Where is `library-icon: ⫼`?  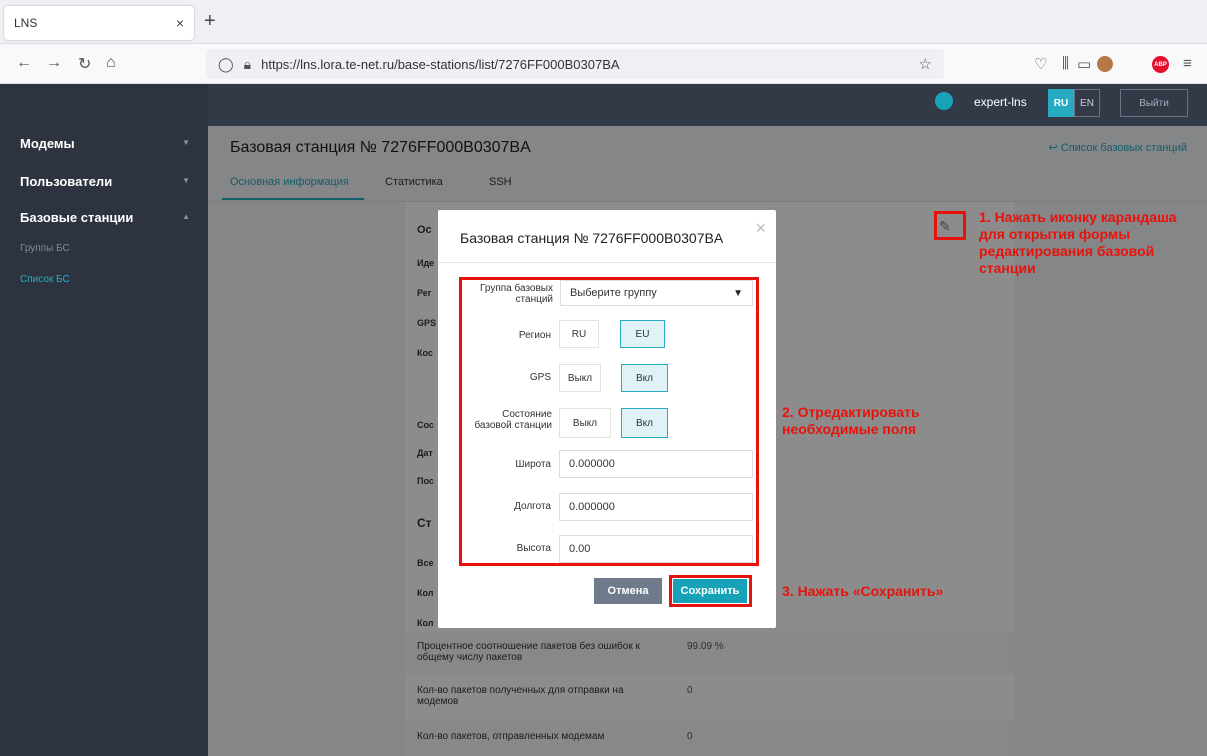
library-icon: ⫼ is located at coordinates (1065, 63).